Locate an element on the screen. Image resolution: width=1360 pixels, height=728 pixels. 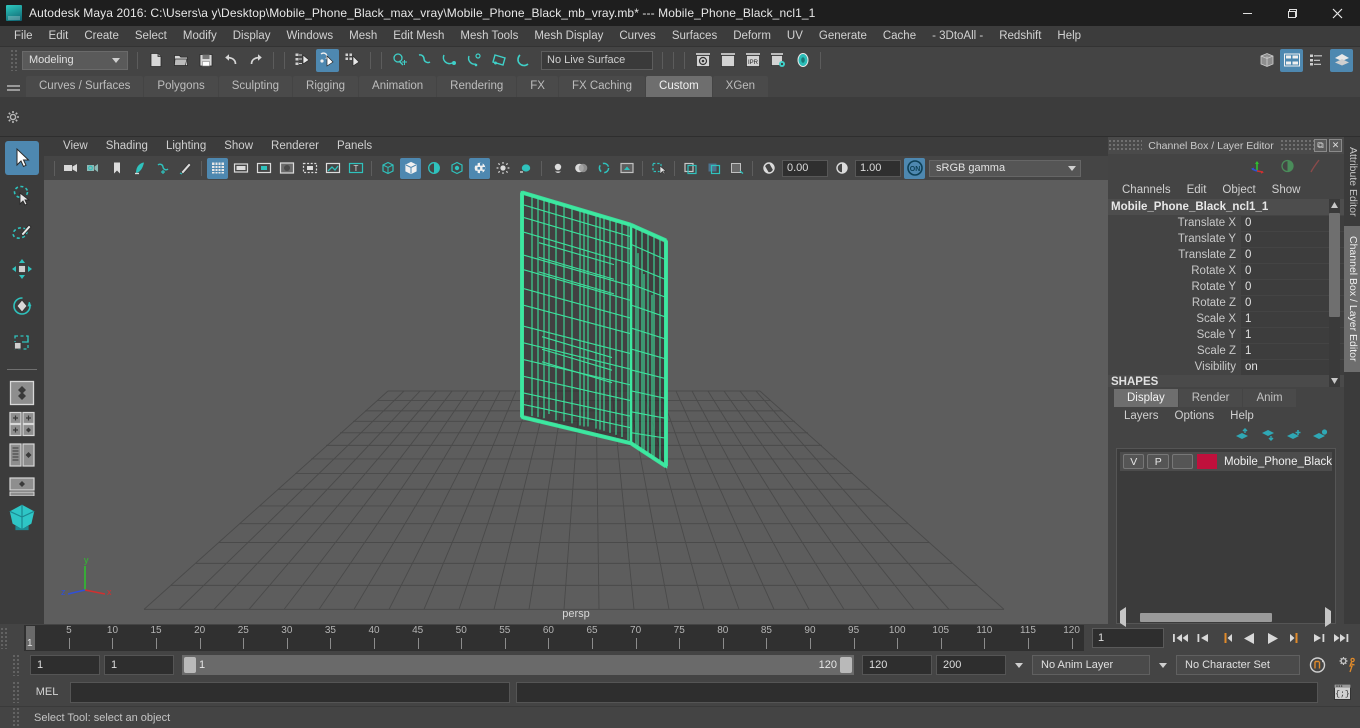
modeling-toolkit-icon is located at coordinates (1266, 60).